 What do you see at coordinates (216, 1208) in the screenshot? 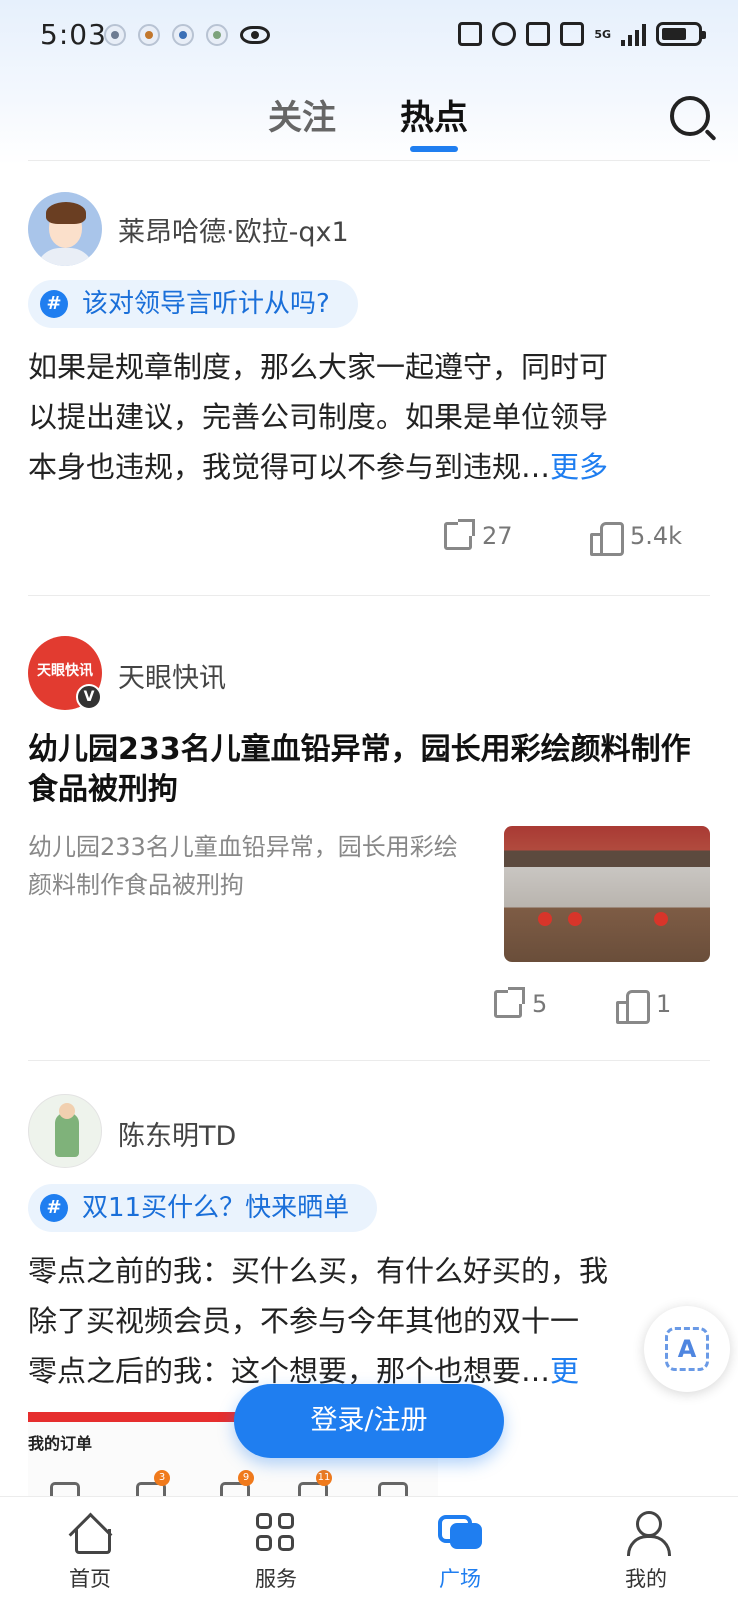
I see `topic-label: 双11买什么？快来晒单` at bounding box center [216, 1208].